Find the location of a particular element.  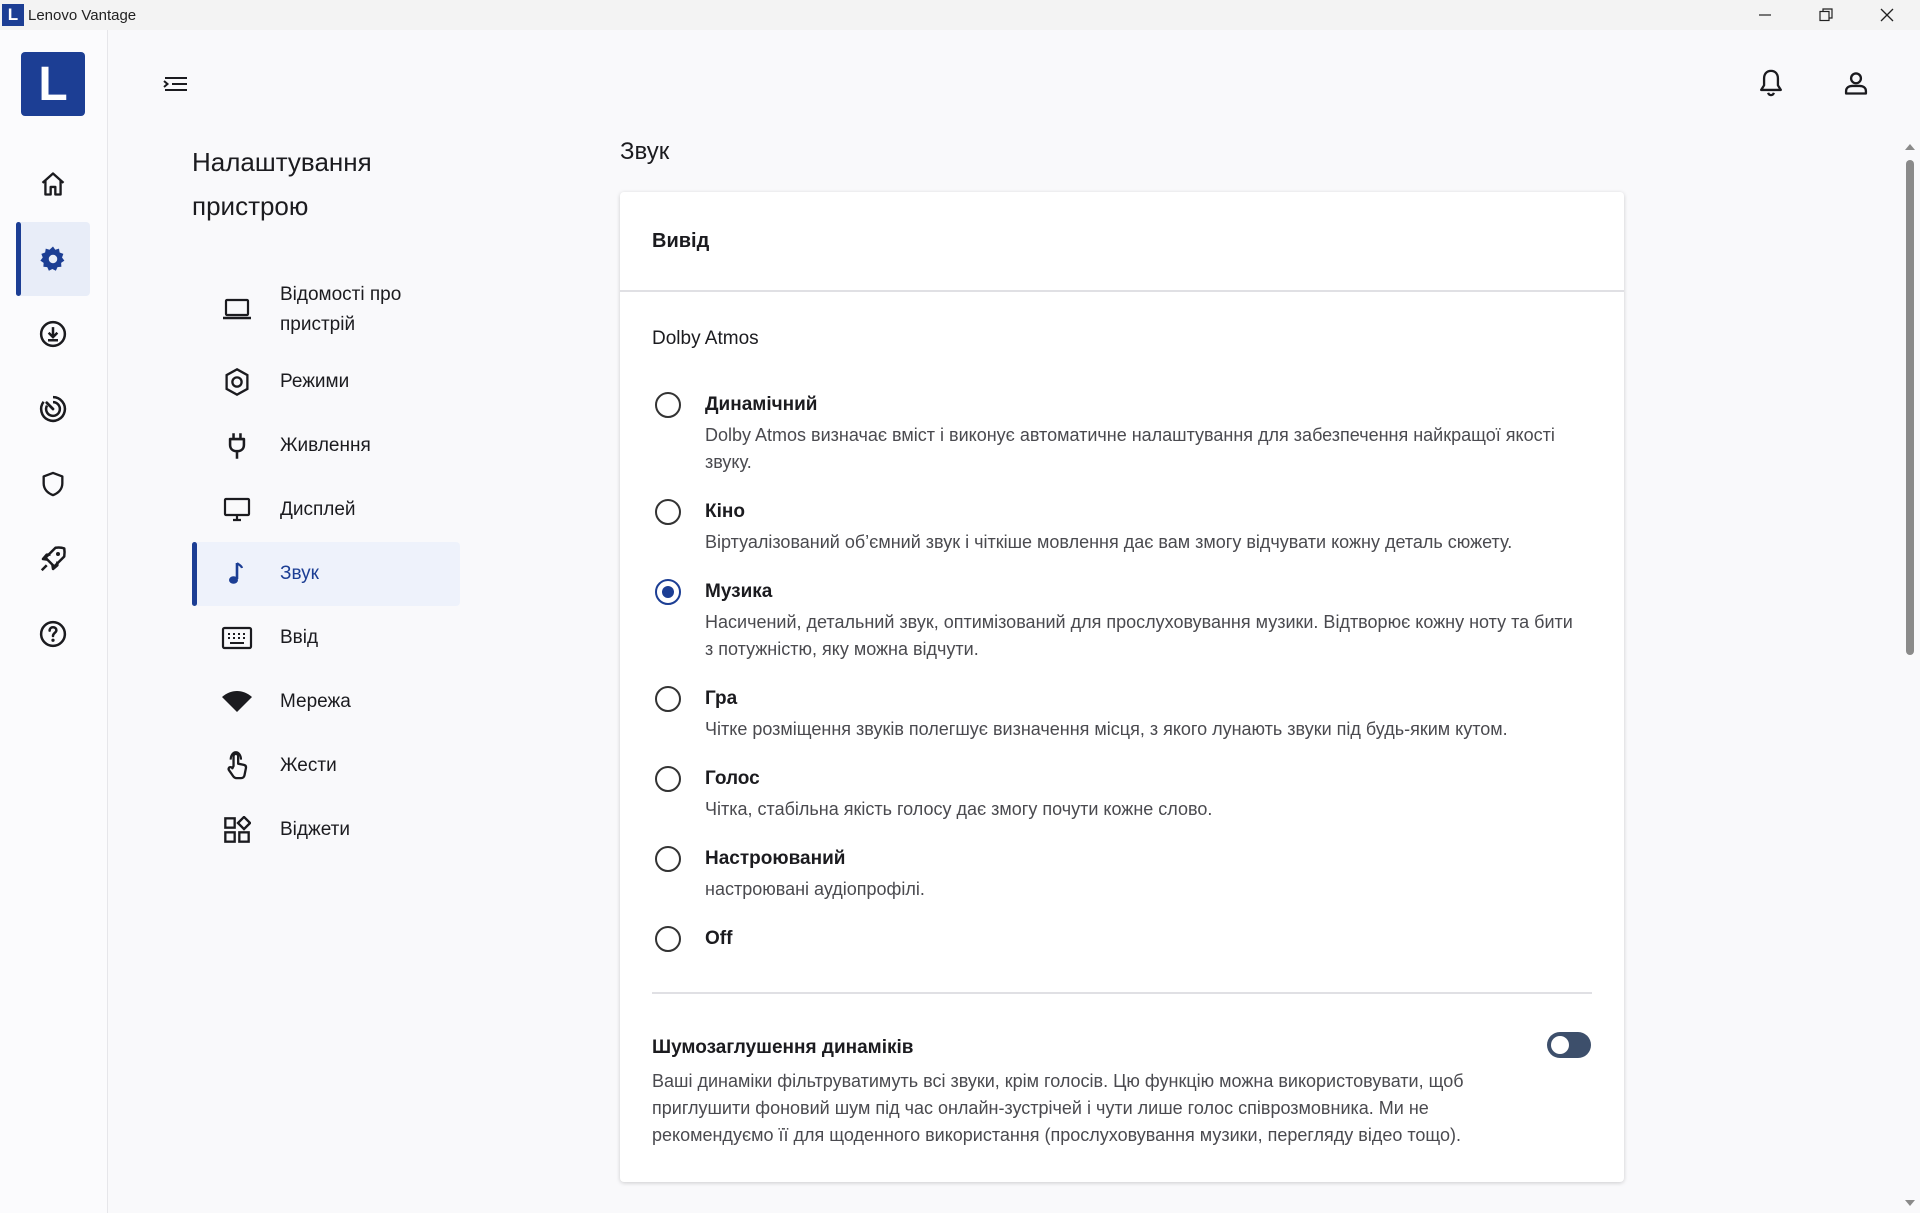

section-title: Налаштування пристрою is located at coordinates (282, 184).